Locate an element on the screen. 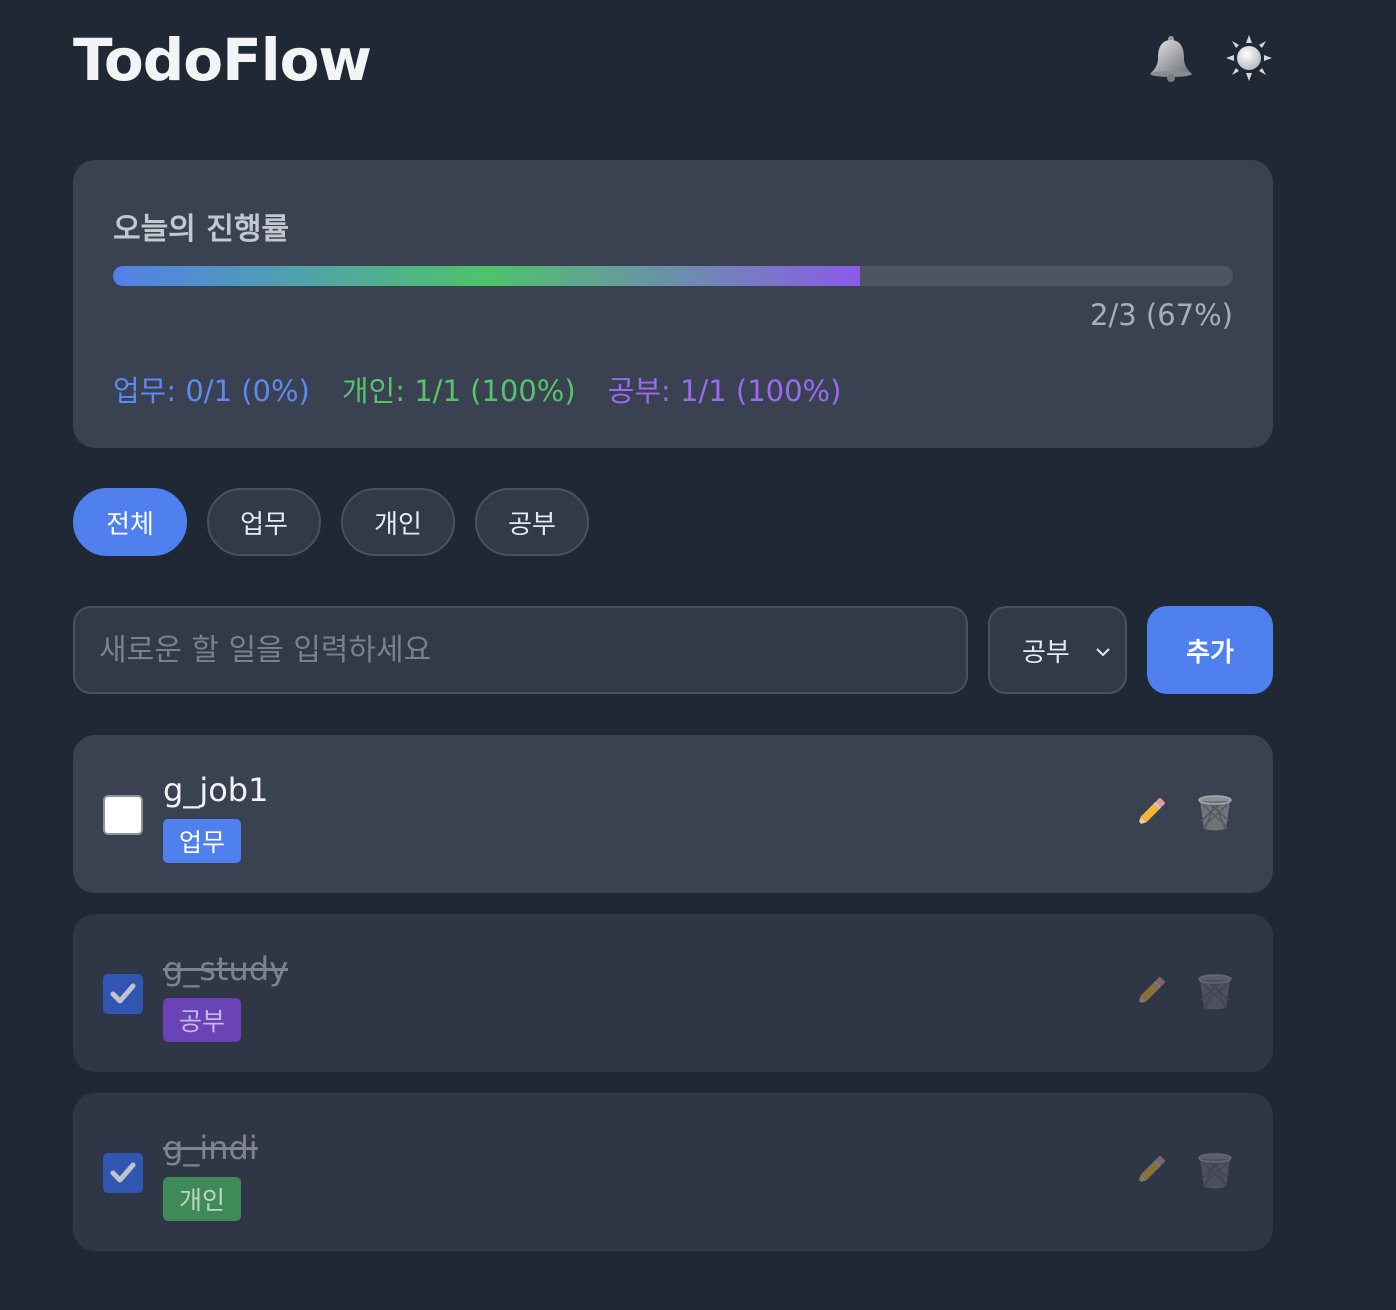 This screenshot has height=1310, width=1396. task-category-tag: 공부 is located at coordinates (202, 1020).